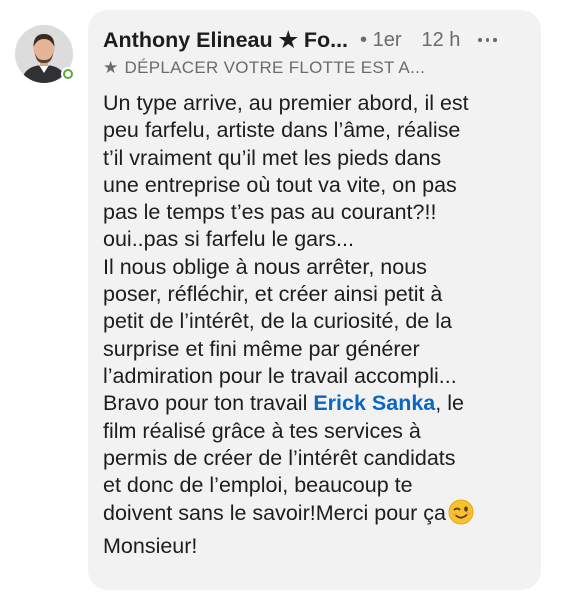 This screenshot has width=561, height=600. What do you see at coordinates (487, 40) in the screenshot?
I see `more-options-icon` at bounding box center [487, 40].